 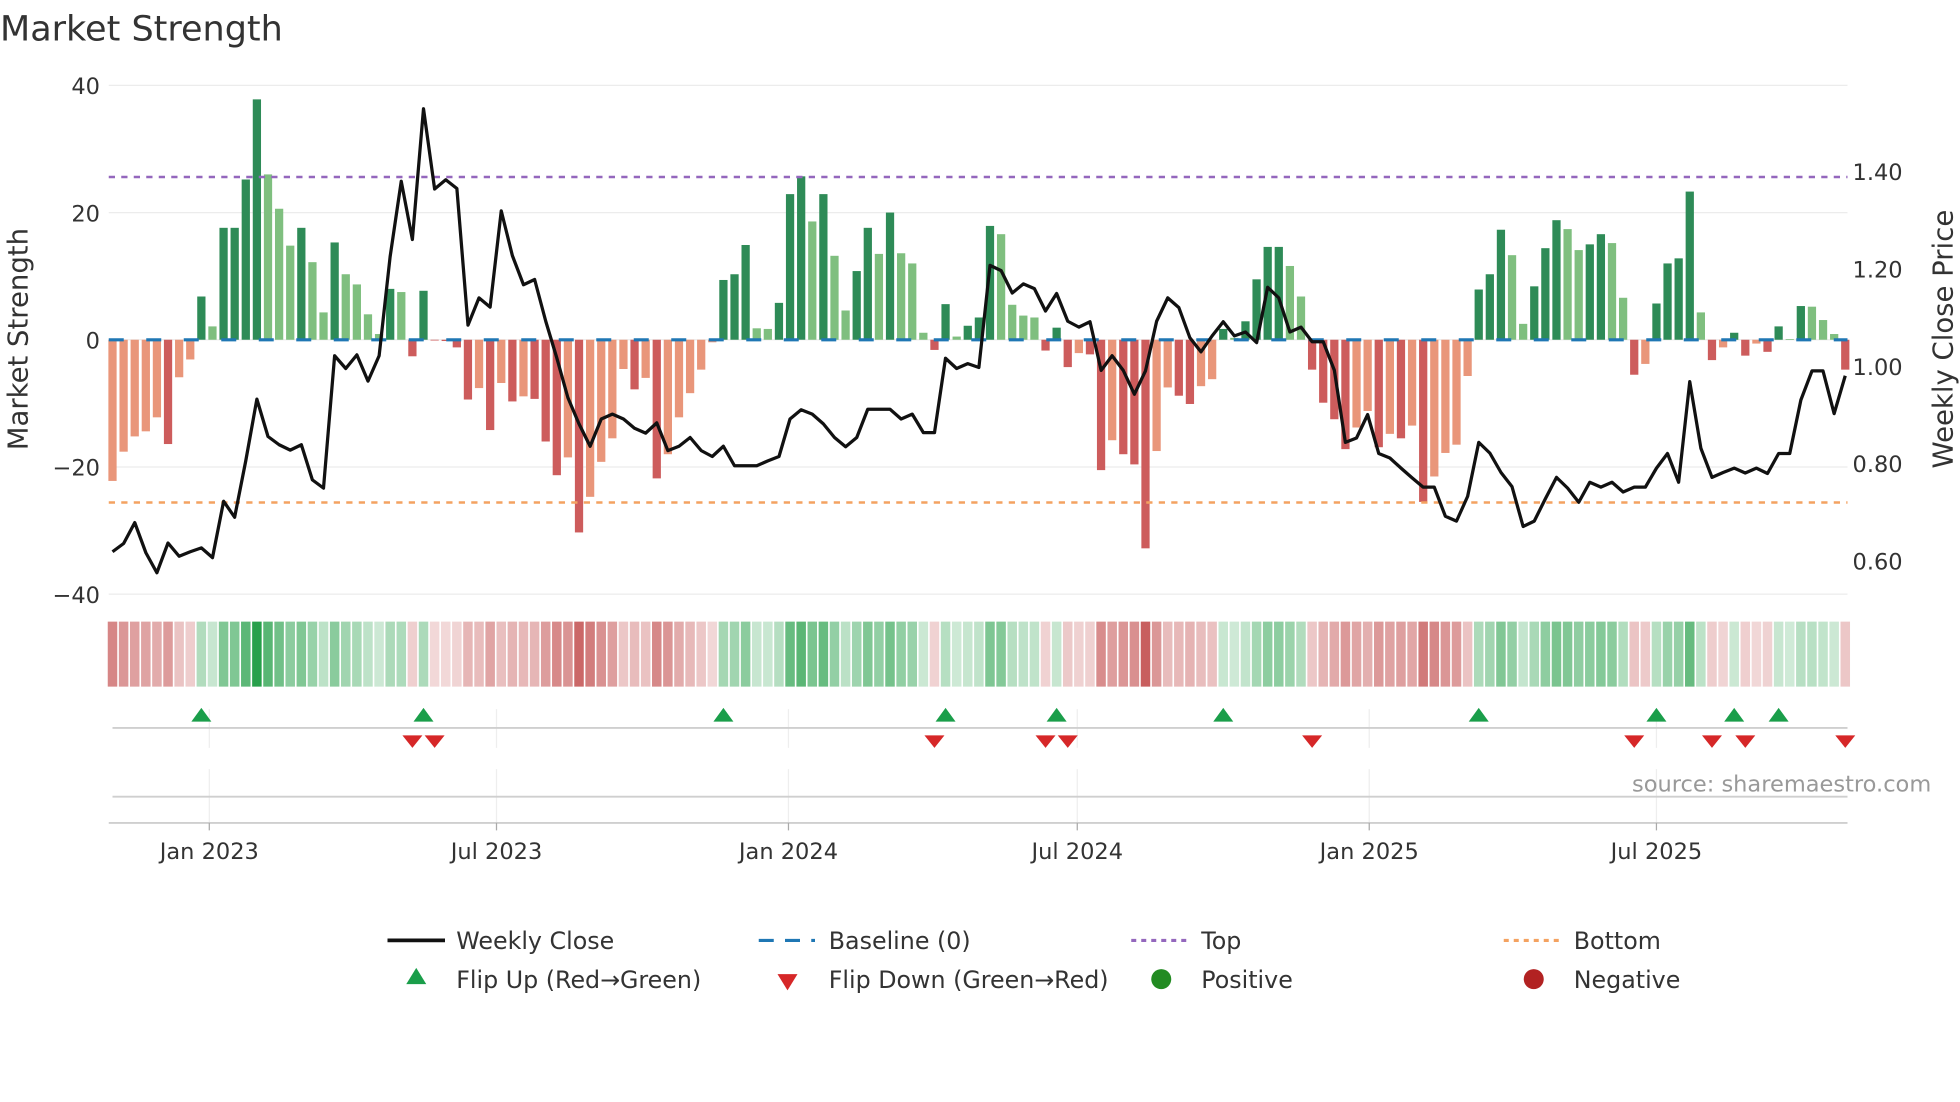 I want to click on y-tick-label: −20, so click(x=76, y=469).